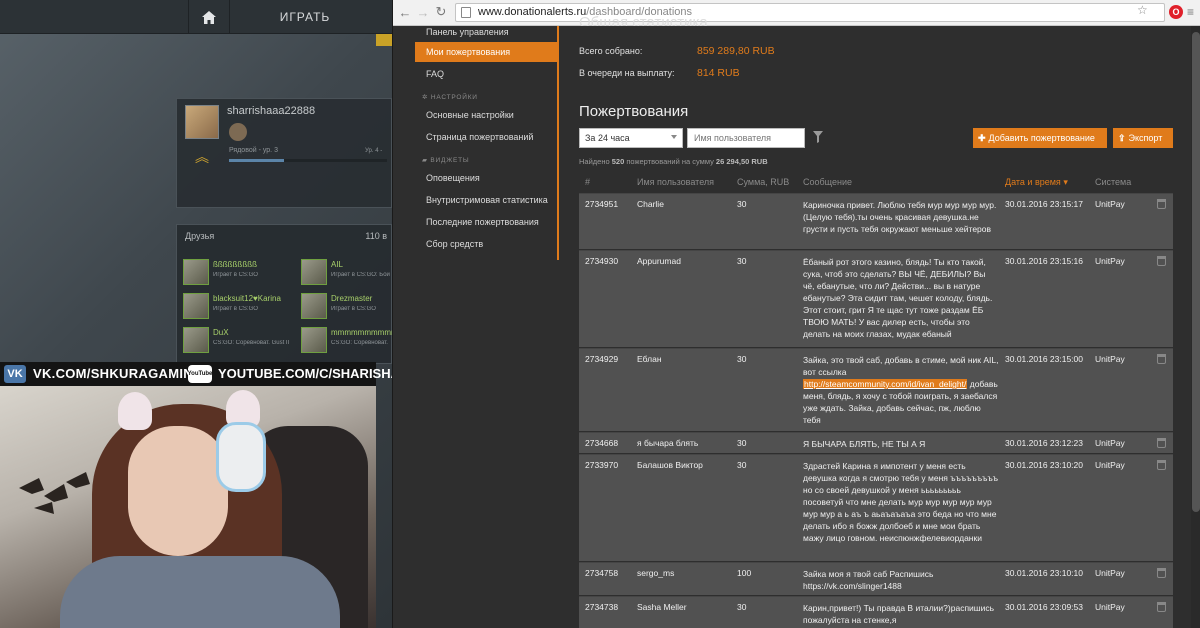 This screenshot has width=1200, height=628. What do you see at coordinates (602, 465) in the screenshot?
I see `row-id: 2733970` at bounding box center [602, 465].